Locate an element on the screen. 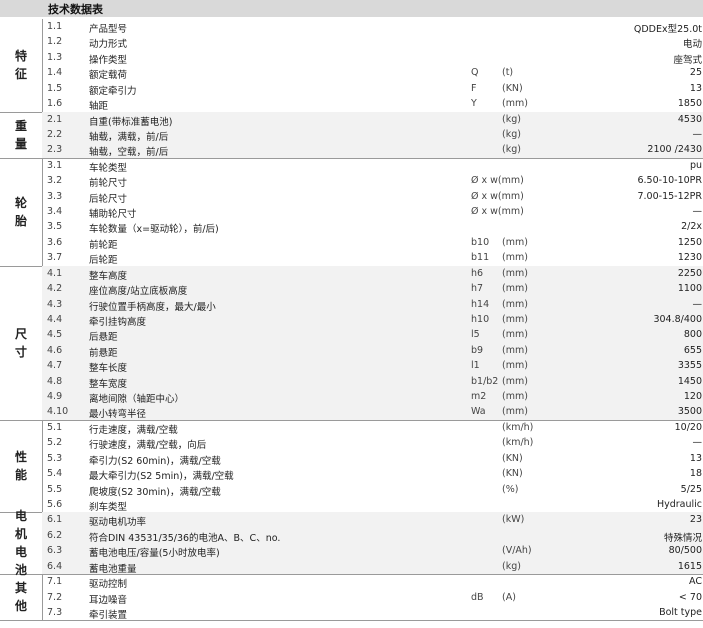 The height and width of the screenshot is (628, 703). row-number: 7.1 is located at coordinates (55, 582).